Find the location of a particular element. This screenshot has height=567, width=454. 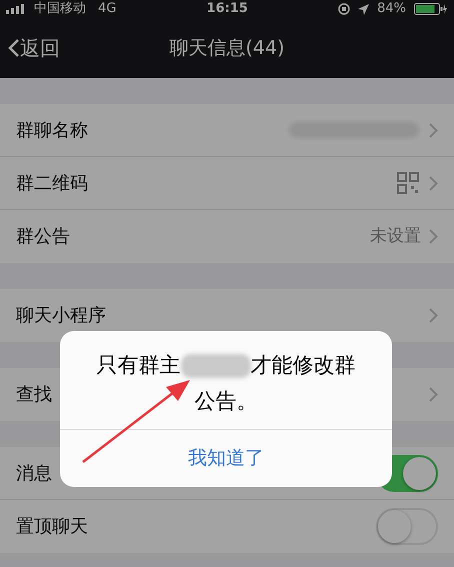

row-value: 未设置 is located at coordinates (395, 236).